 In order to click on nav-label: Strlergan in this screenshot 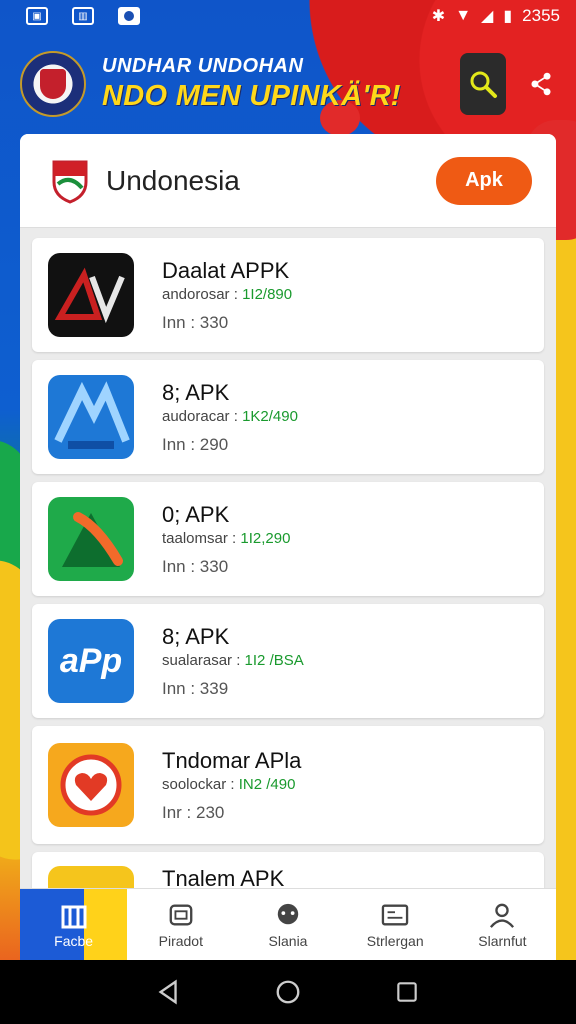, I will do `click(395, 940)`.